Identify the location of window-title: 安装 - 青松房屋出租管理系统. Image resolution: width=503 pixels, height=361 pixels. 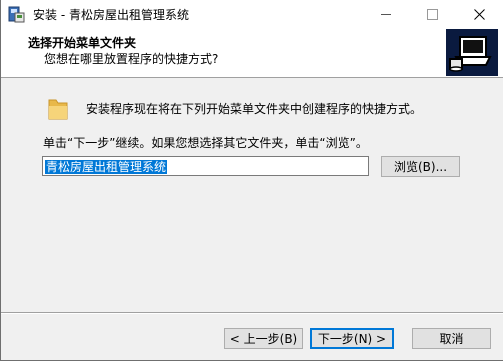
(111, 15).